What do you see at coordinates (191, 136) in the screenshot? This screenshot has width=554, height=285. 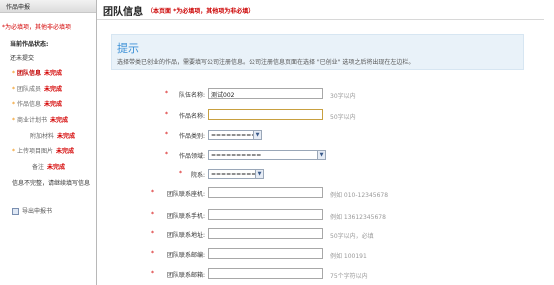 I see `work-category-label: 作品类别:` at bounding box center [191, 136].